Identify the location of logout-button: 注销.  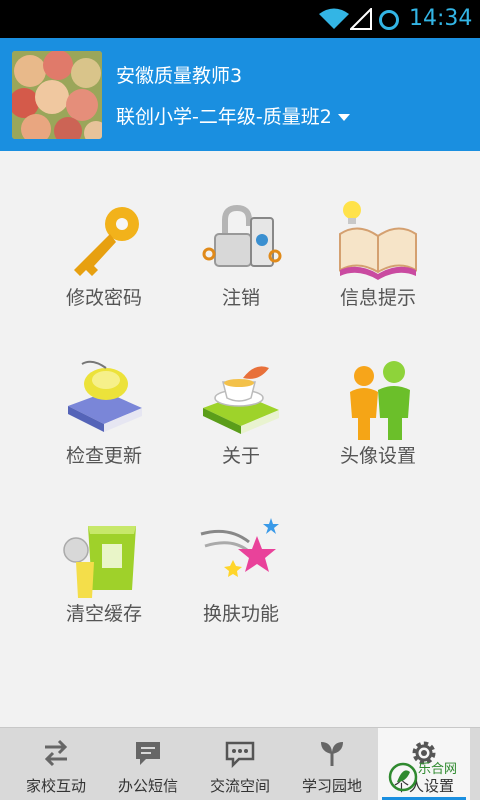
(241, 265).